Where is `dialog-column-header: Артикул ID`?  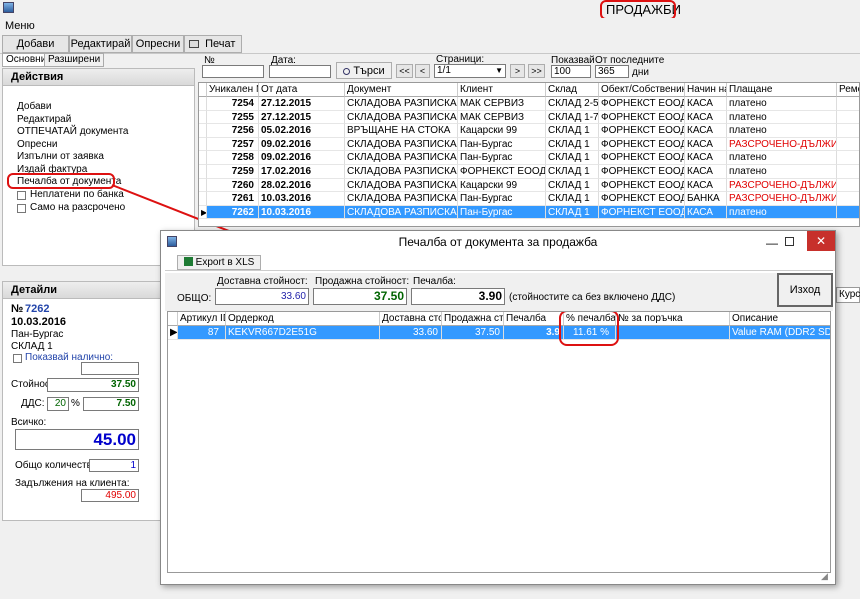 dialog-column-header: Артикул ID is located at coordinates (202, 319).